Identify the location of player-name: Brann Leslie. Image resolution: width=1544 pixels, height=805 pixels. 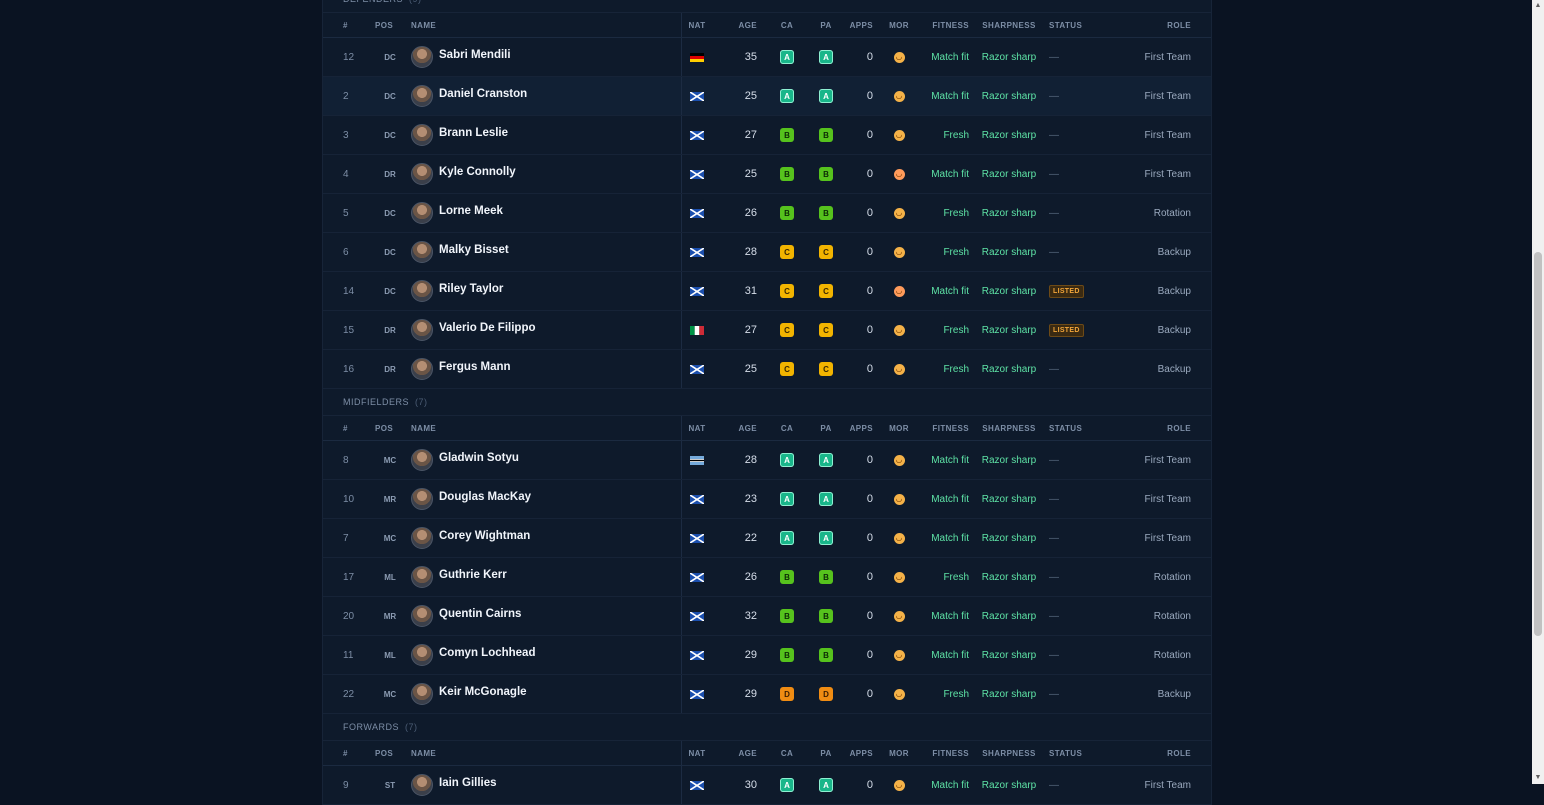
(473, 133).